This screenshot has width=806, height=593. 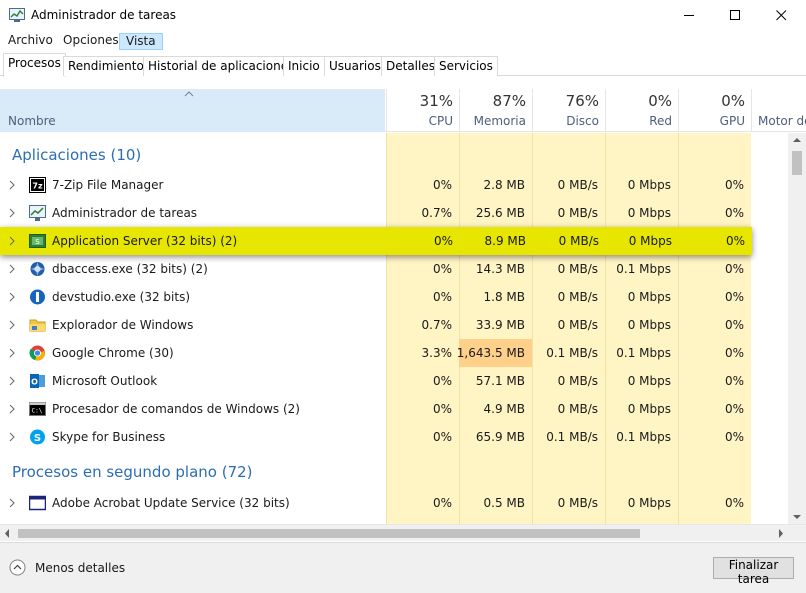 What do you see at coordinates (30, 41) in the screenshot?
I see `menu-archivo: Archivo` at bounding box center [30, 41].